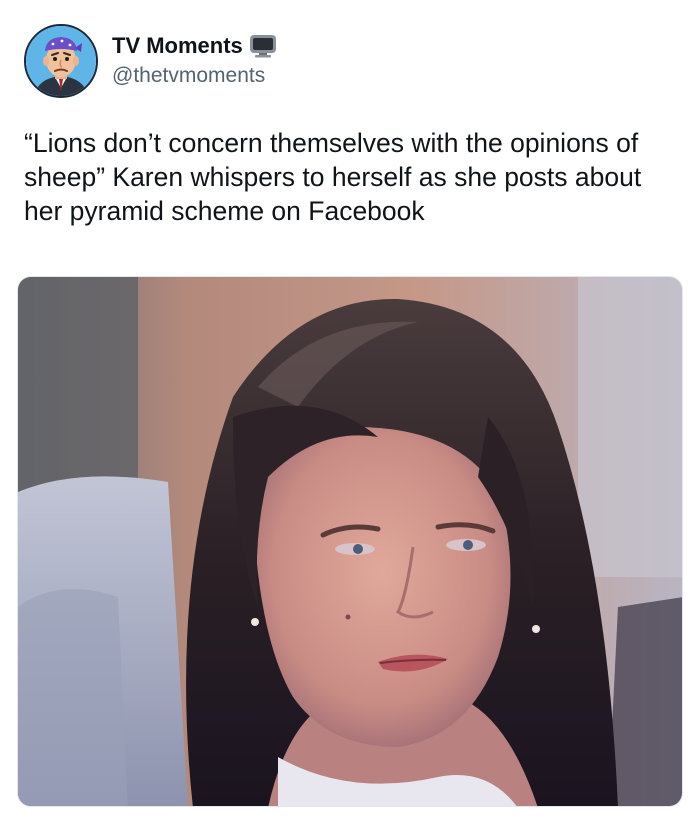 The image size is (700, 837). I want to click on tweet-header: TV Moments @thetvmoments, so click(150, 61).